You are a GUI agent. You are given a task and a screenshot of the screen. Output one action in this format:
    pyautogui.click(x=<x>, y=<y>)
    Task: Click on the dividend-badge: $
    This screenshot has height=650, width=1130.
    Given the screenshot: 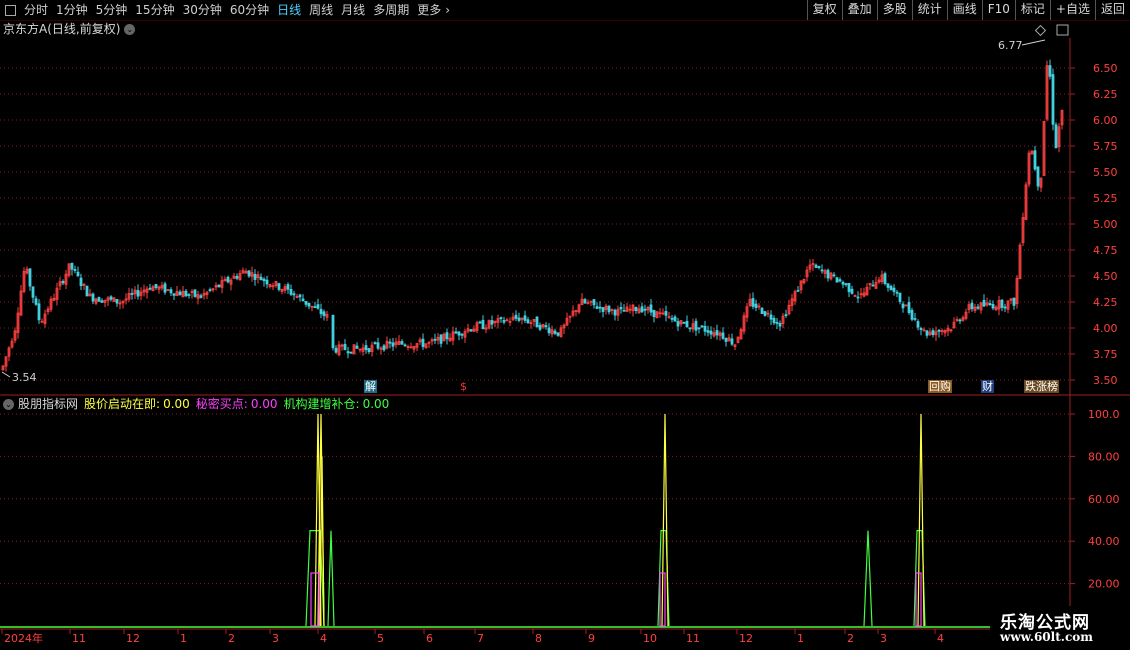 What is the action you would take?
    pyautogui.click(x=463, y=386)
    